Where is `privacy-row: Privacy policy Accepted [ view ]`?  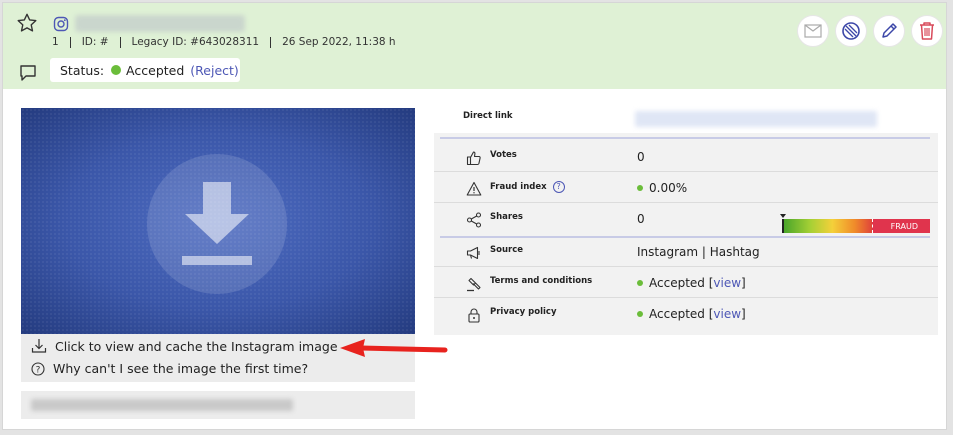
privacy-row: Privacy policy Accepted [ view ] is located at coordinates (686, 313).